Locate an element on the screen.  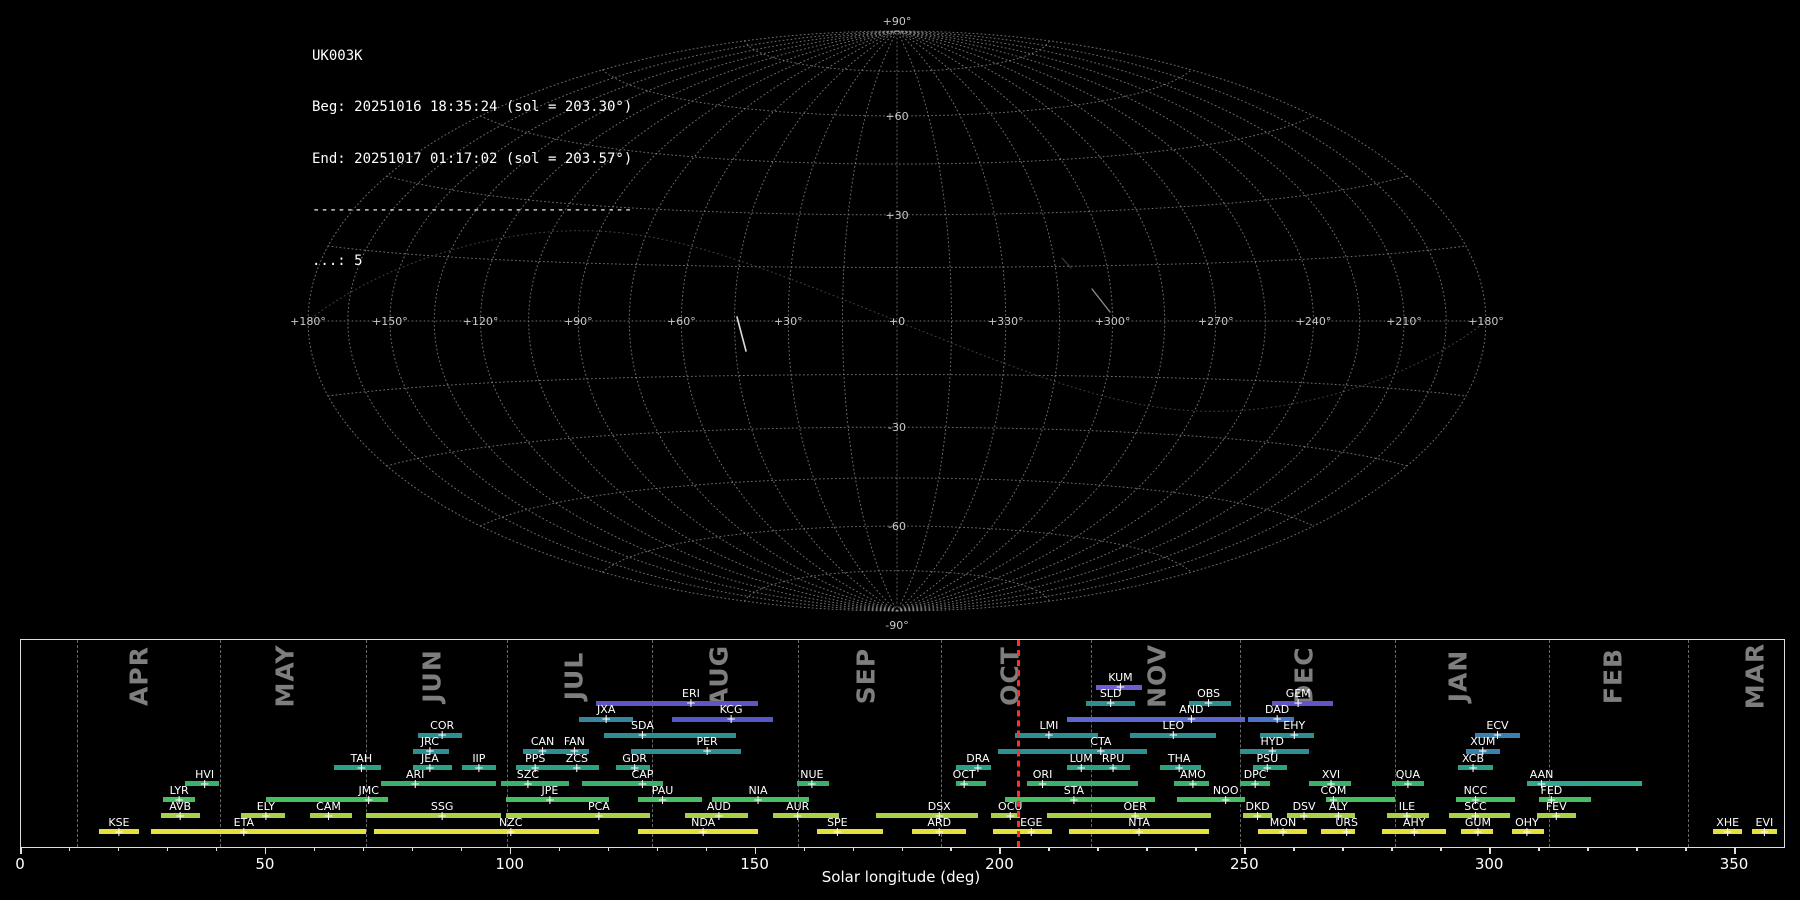
x-tick-label: 0 is located at coordinates (20, 864).